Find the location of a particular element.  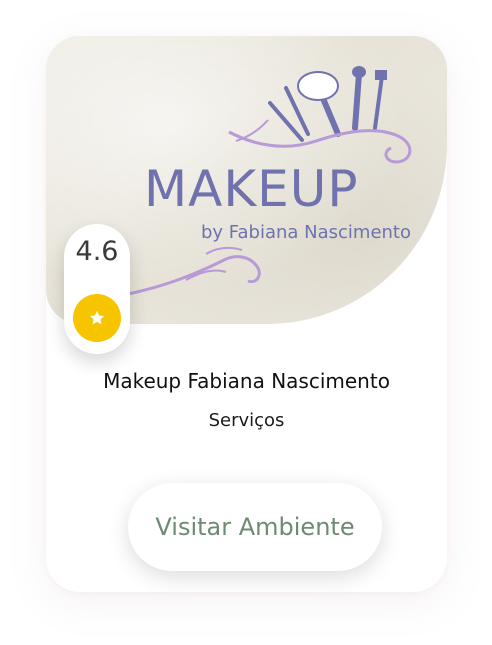

establishment-name: Makeup Fabiana Nascimento is located at coordinates (246, 381).